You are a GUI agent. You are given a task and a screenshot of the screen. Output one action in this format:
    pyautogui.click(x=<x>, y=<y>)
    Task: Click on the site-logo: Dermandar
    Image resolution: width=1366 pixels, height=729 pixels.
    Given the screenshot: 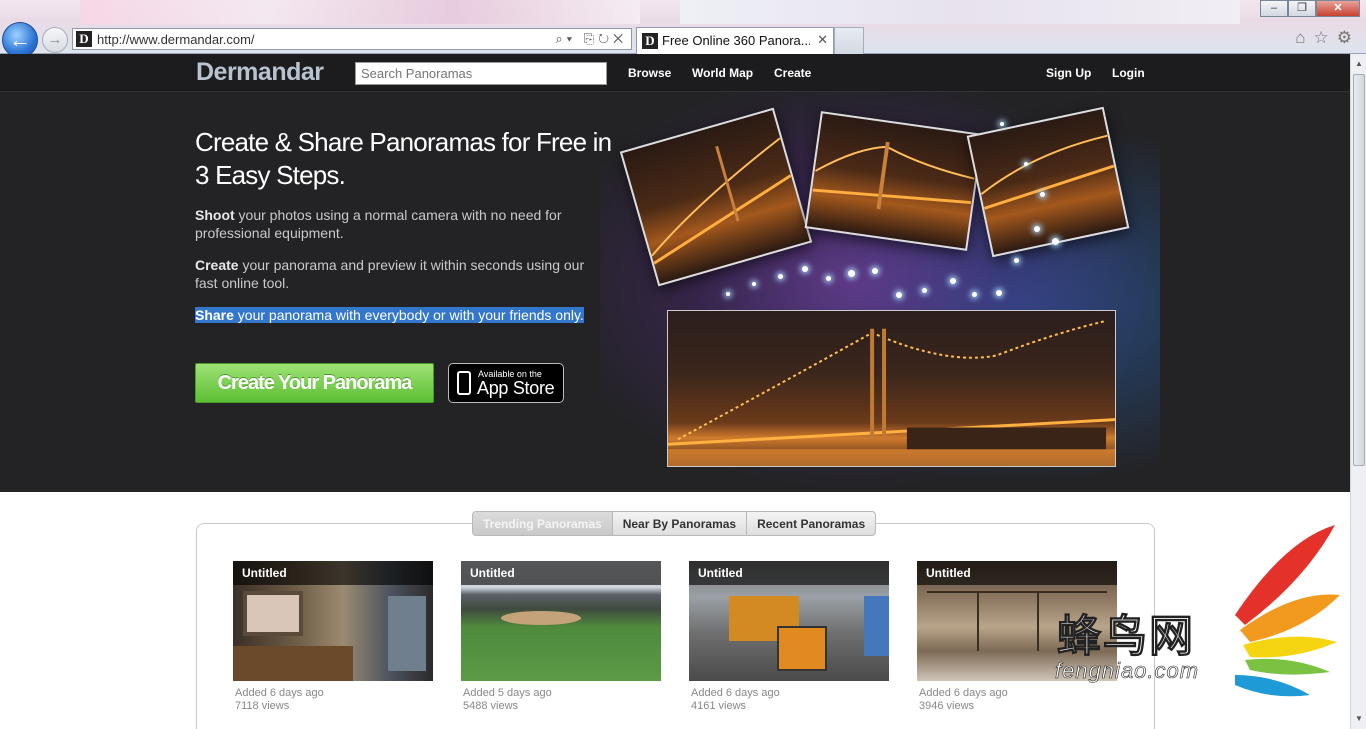 What is the action you would take?
    pyautogui.click(x=260, y=72)
    